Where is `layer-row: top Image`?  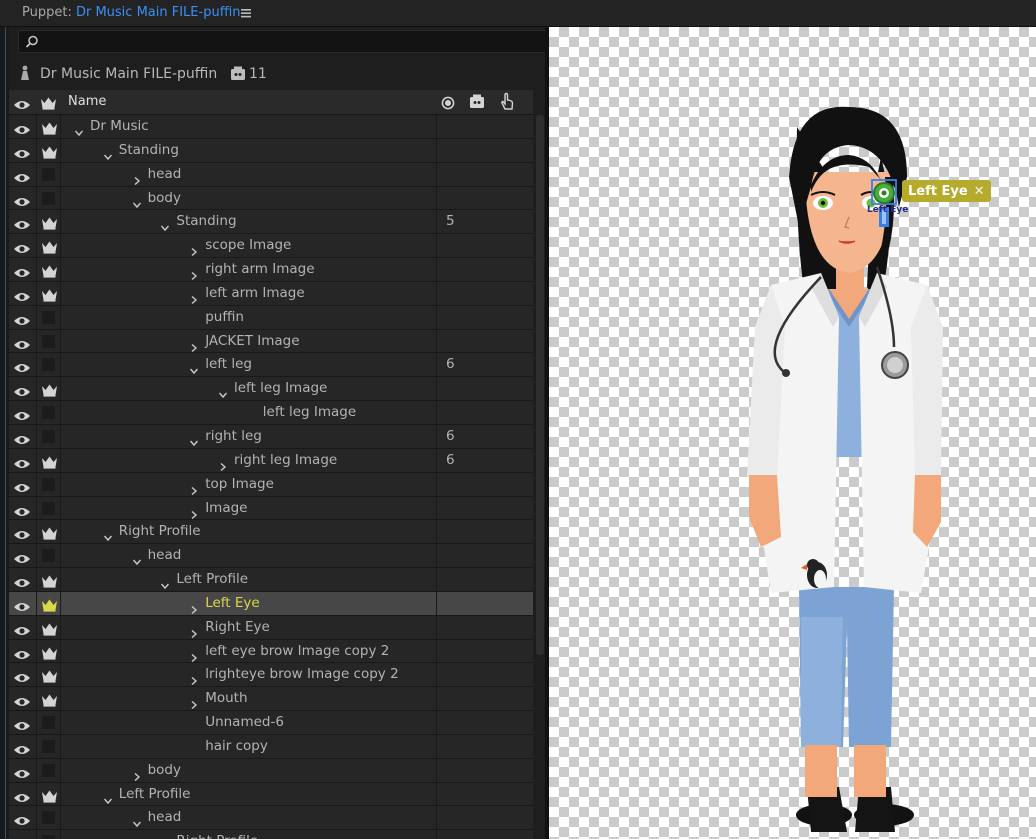 layer-row: top Image is located at coordinates (271, 484).